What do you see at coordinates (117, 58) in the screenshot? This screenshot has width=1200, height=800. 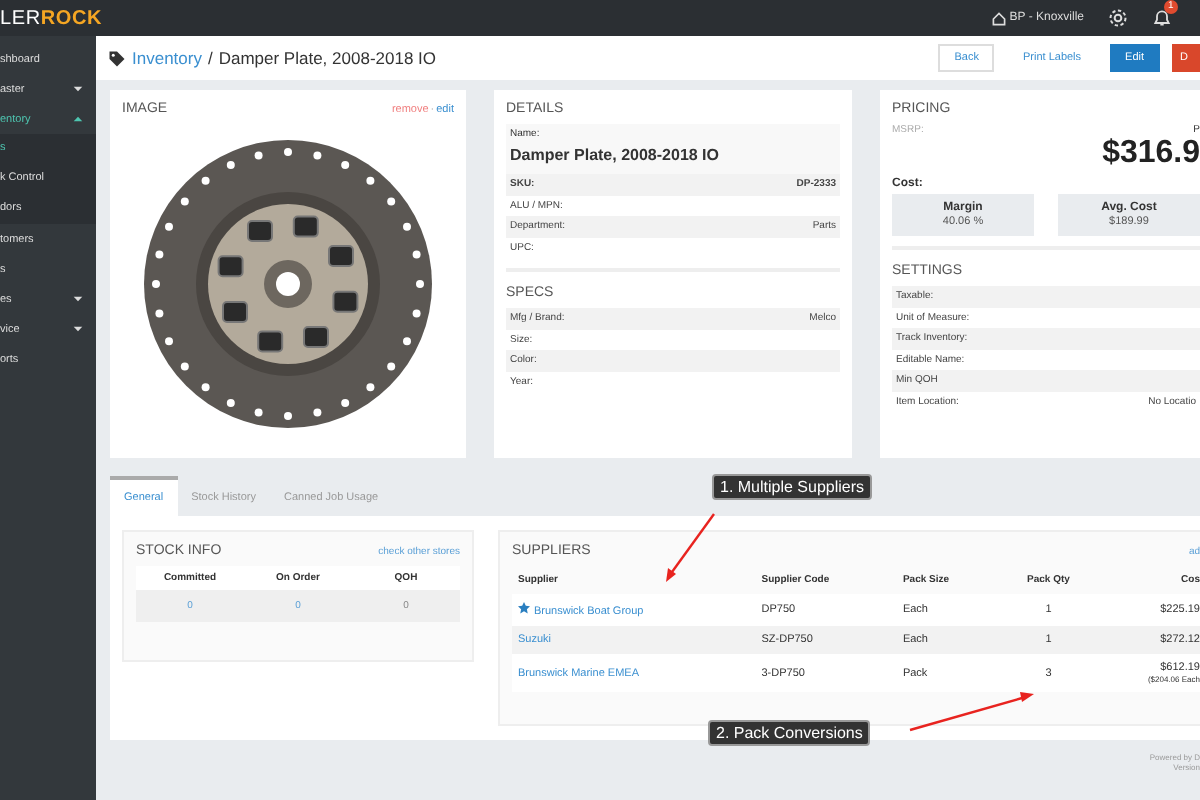 I see `tag-icon` at bounding box center [117, 58].